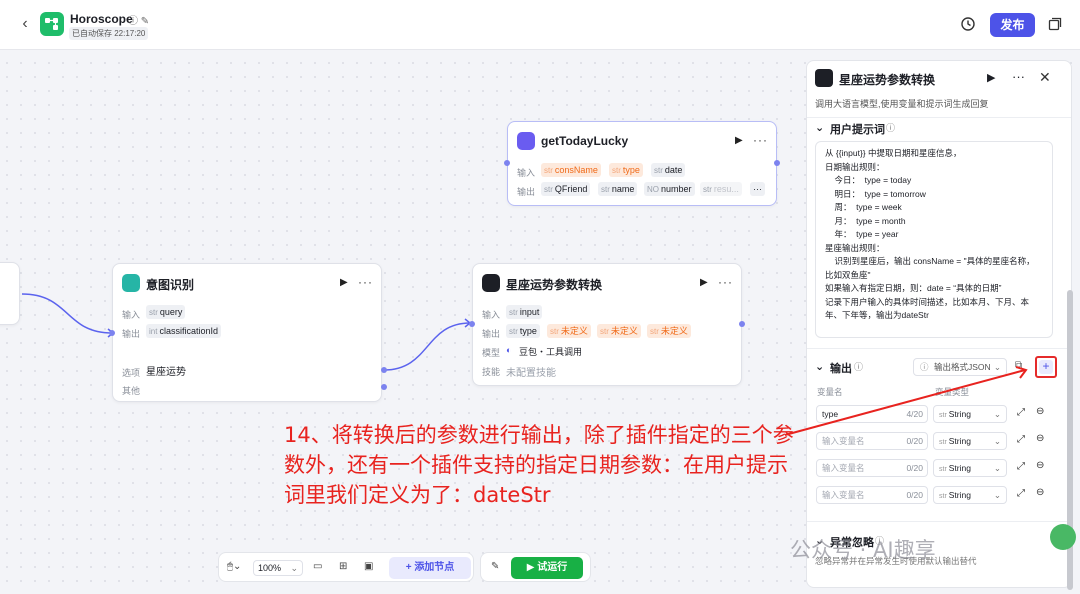 The image size is (1080, 594). Describe the element at coordinates (166, 312) in the screenshot. I see `input-tag-query: str query` at that location.